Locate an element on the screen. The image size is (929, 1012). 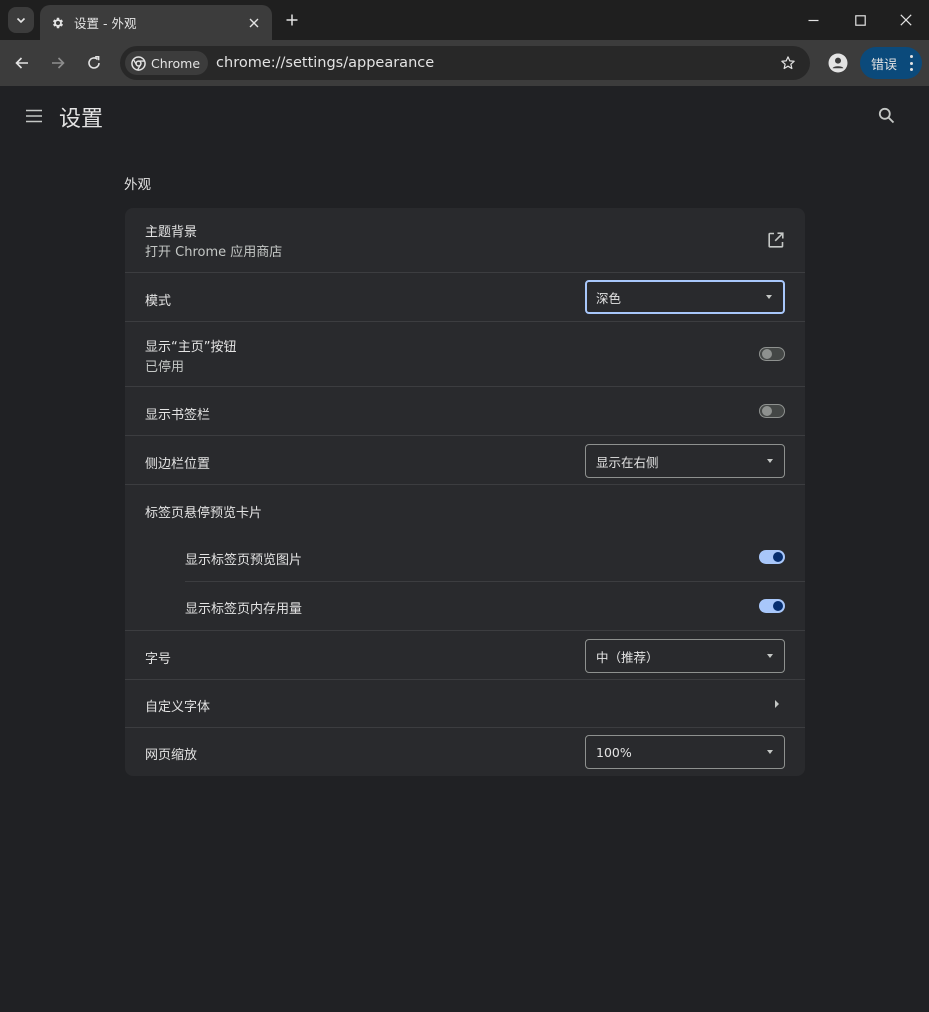
preview-image-row: 显示标签页预览图片 is located at coordinates (495, 557).